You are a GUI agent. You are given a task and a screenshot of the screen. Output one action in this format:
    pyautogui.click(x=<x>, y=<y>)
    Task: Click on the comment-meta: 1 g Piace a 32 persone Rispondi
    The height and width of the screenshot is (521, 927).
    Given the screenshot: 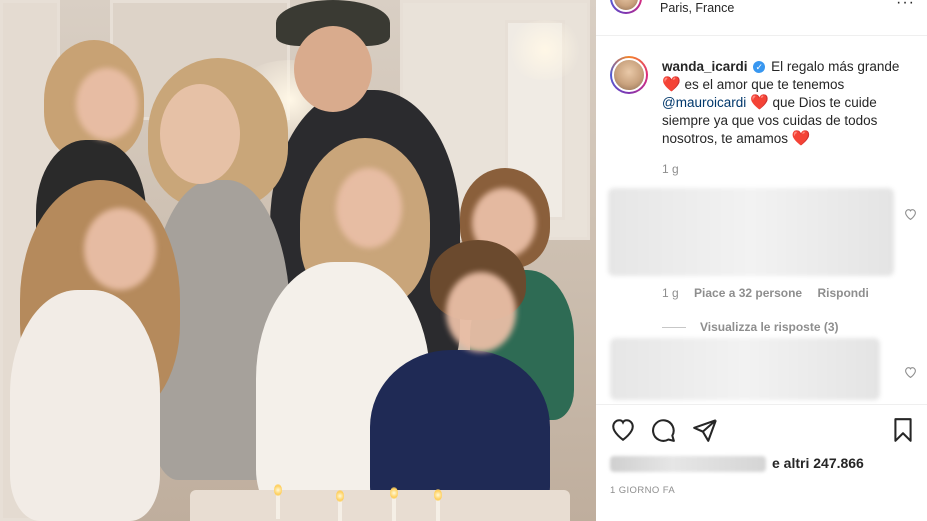 What is the action you would take?
    pyautogui.click(x=771, y=293)
    